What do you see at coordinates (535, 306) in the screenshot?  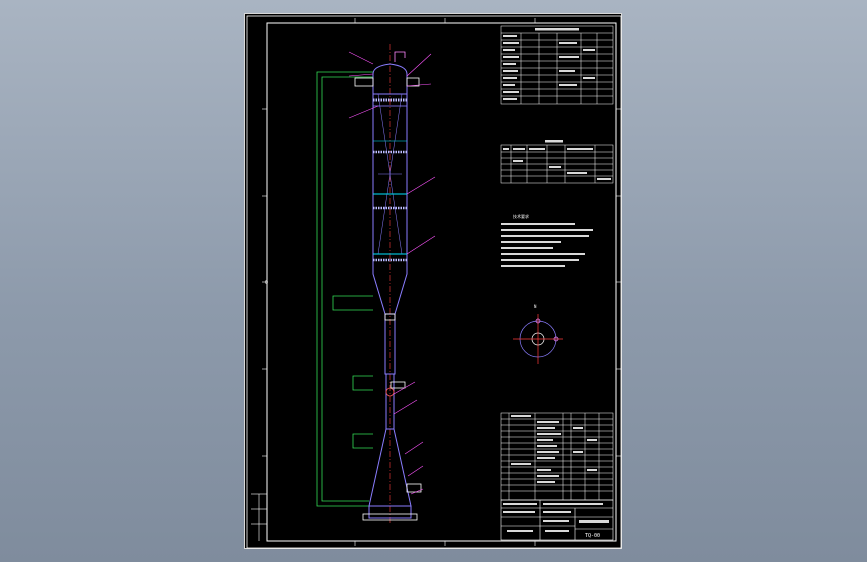 I see `plan-view-label: N` at bounding box center [535, 306].